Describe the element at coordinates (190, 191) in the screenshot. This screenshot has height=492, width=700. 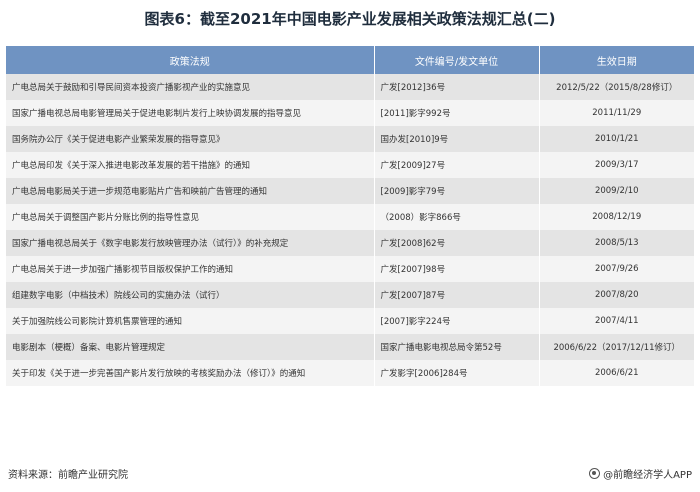
I see `policy-cell: 广电总局电影局关于进一步规范电影贴片广告和映前广告管理的通知` at that location.